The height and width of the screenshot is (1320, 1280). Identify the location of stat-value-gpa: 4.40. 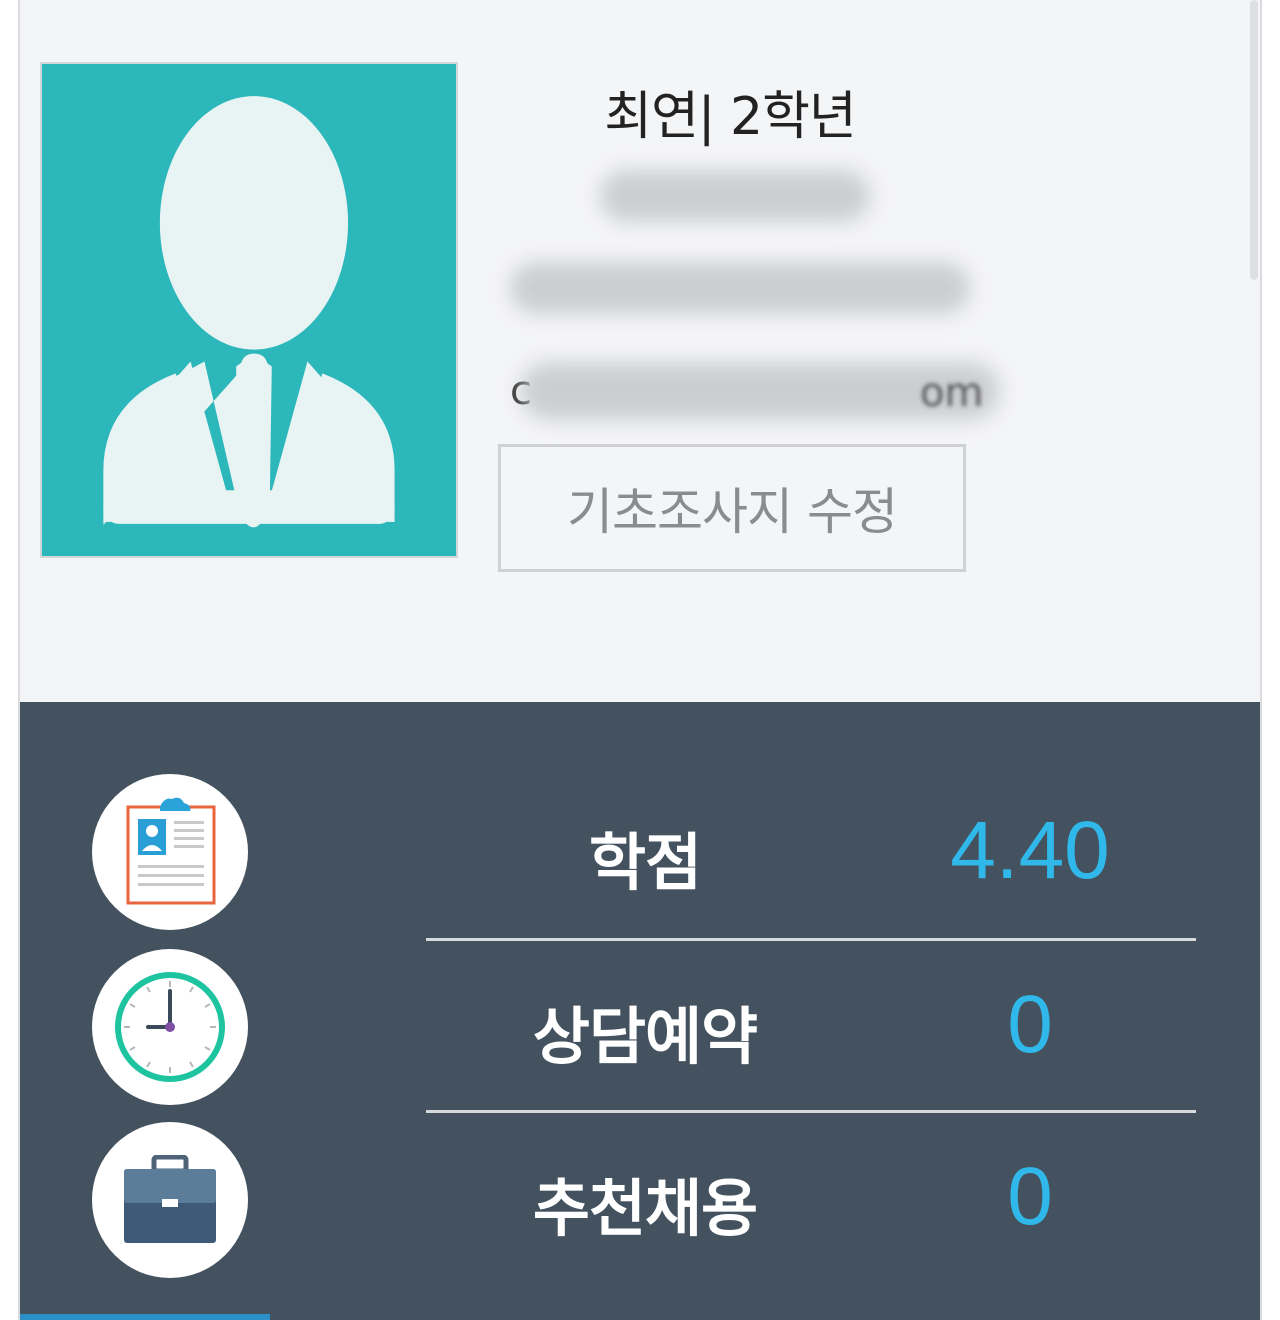
(1030, 851).